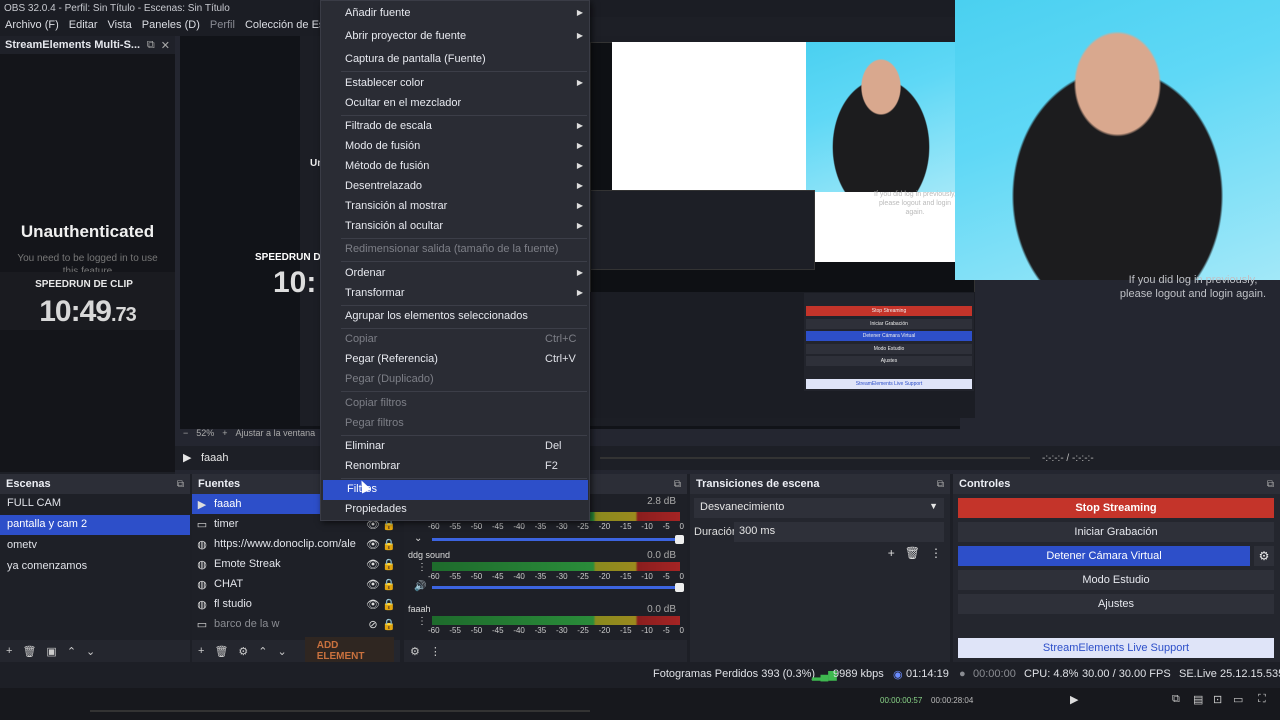 The image size is (1280, 720). I want to click on source-item: ◍ Emote Streak 👁 🔒, so click(296, 564).